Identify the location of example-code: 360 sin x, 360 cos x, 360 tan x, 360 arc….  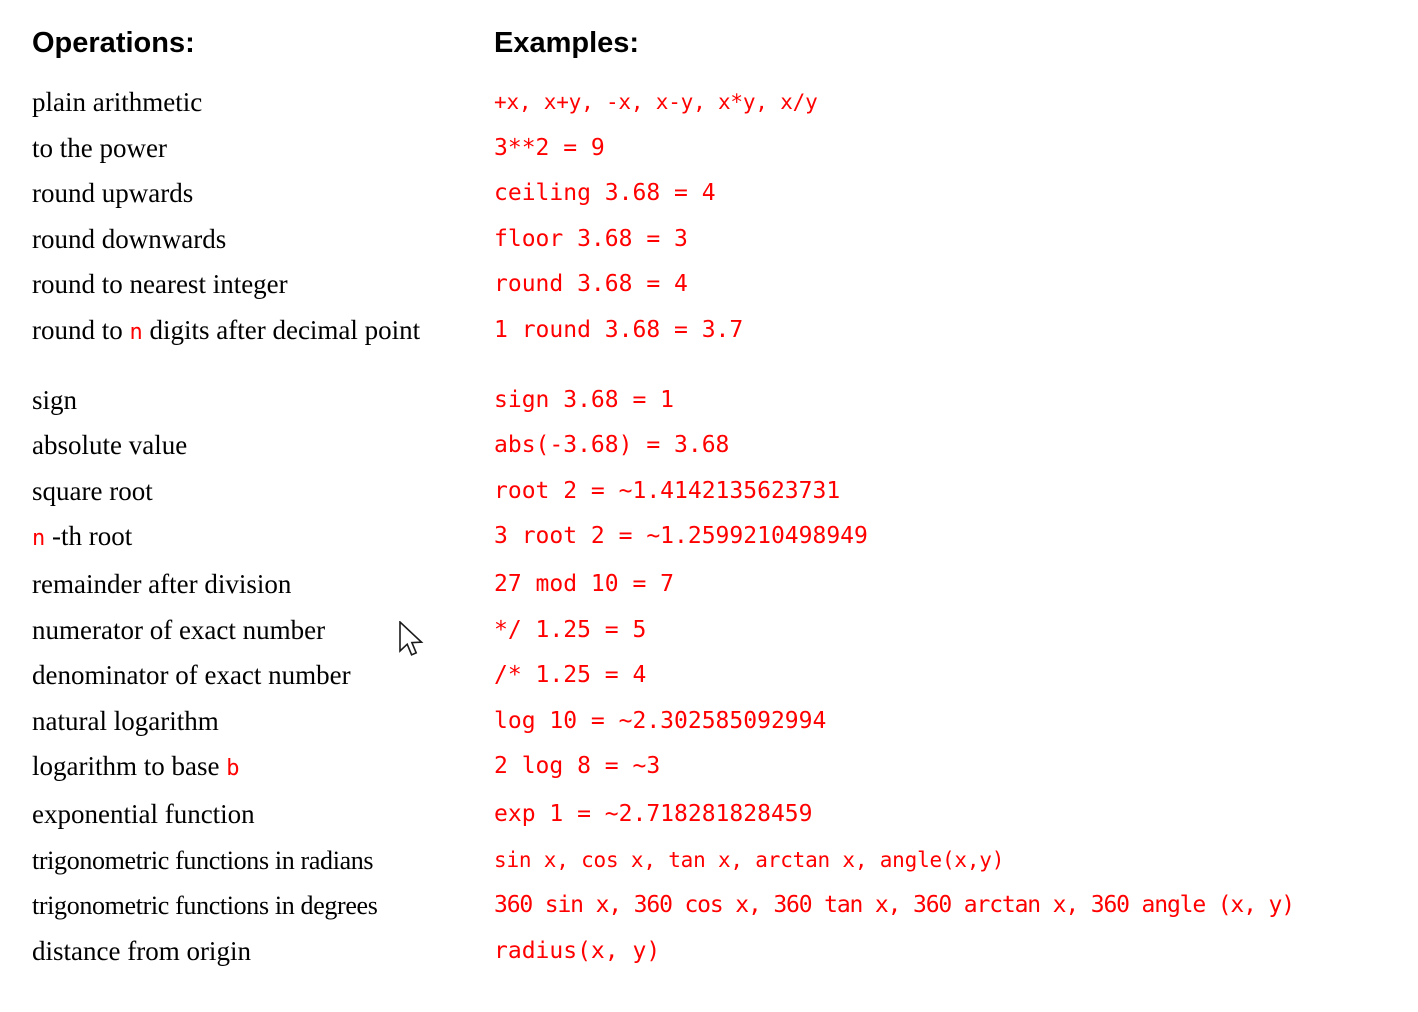
(894, 905).